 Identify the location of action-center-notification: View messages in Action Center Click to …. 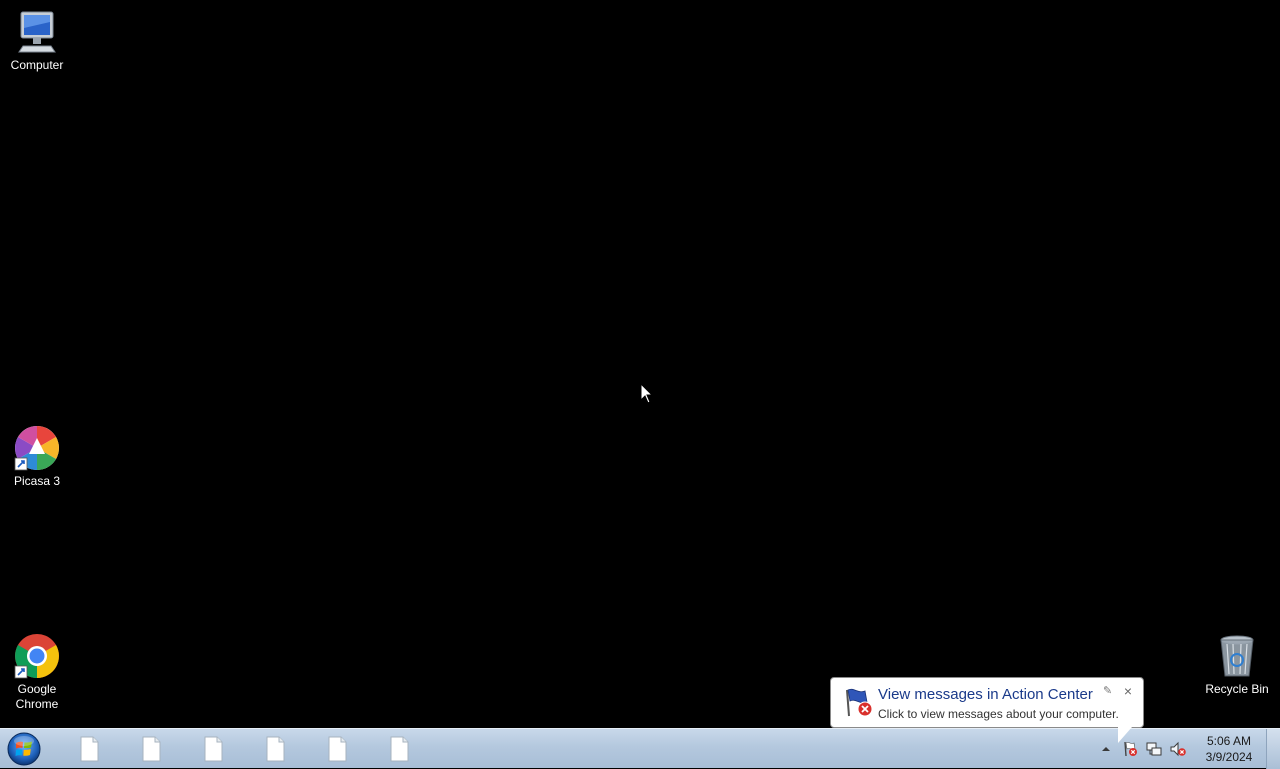
(987, 702).